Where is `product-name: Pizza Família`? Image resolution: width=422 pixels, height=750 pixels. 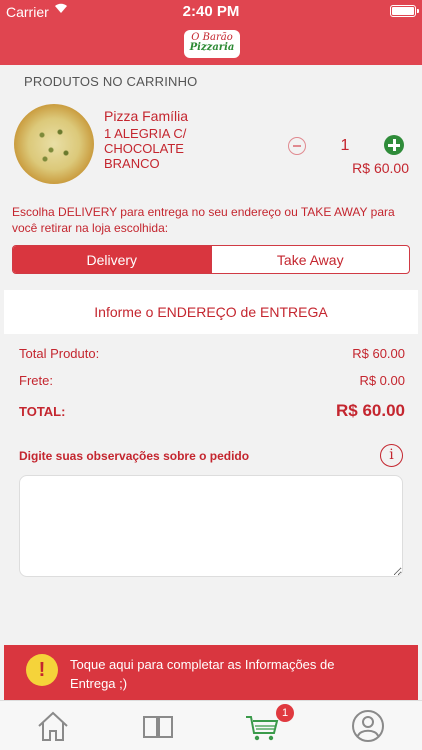 product-name: Pizza Família is located at coordinates (146, 116).